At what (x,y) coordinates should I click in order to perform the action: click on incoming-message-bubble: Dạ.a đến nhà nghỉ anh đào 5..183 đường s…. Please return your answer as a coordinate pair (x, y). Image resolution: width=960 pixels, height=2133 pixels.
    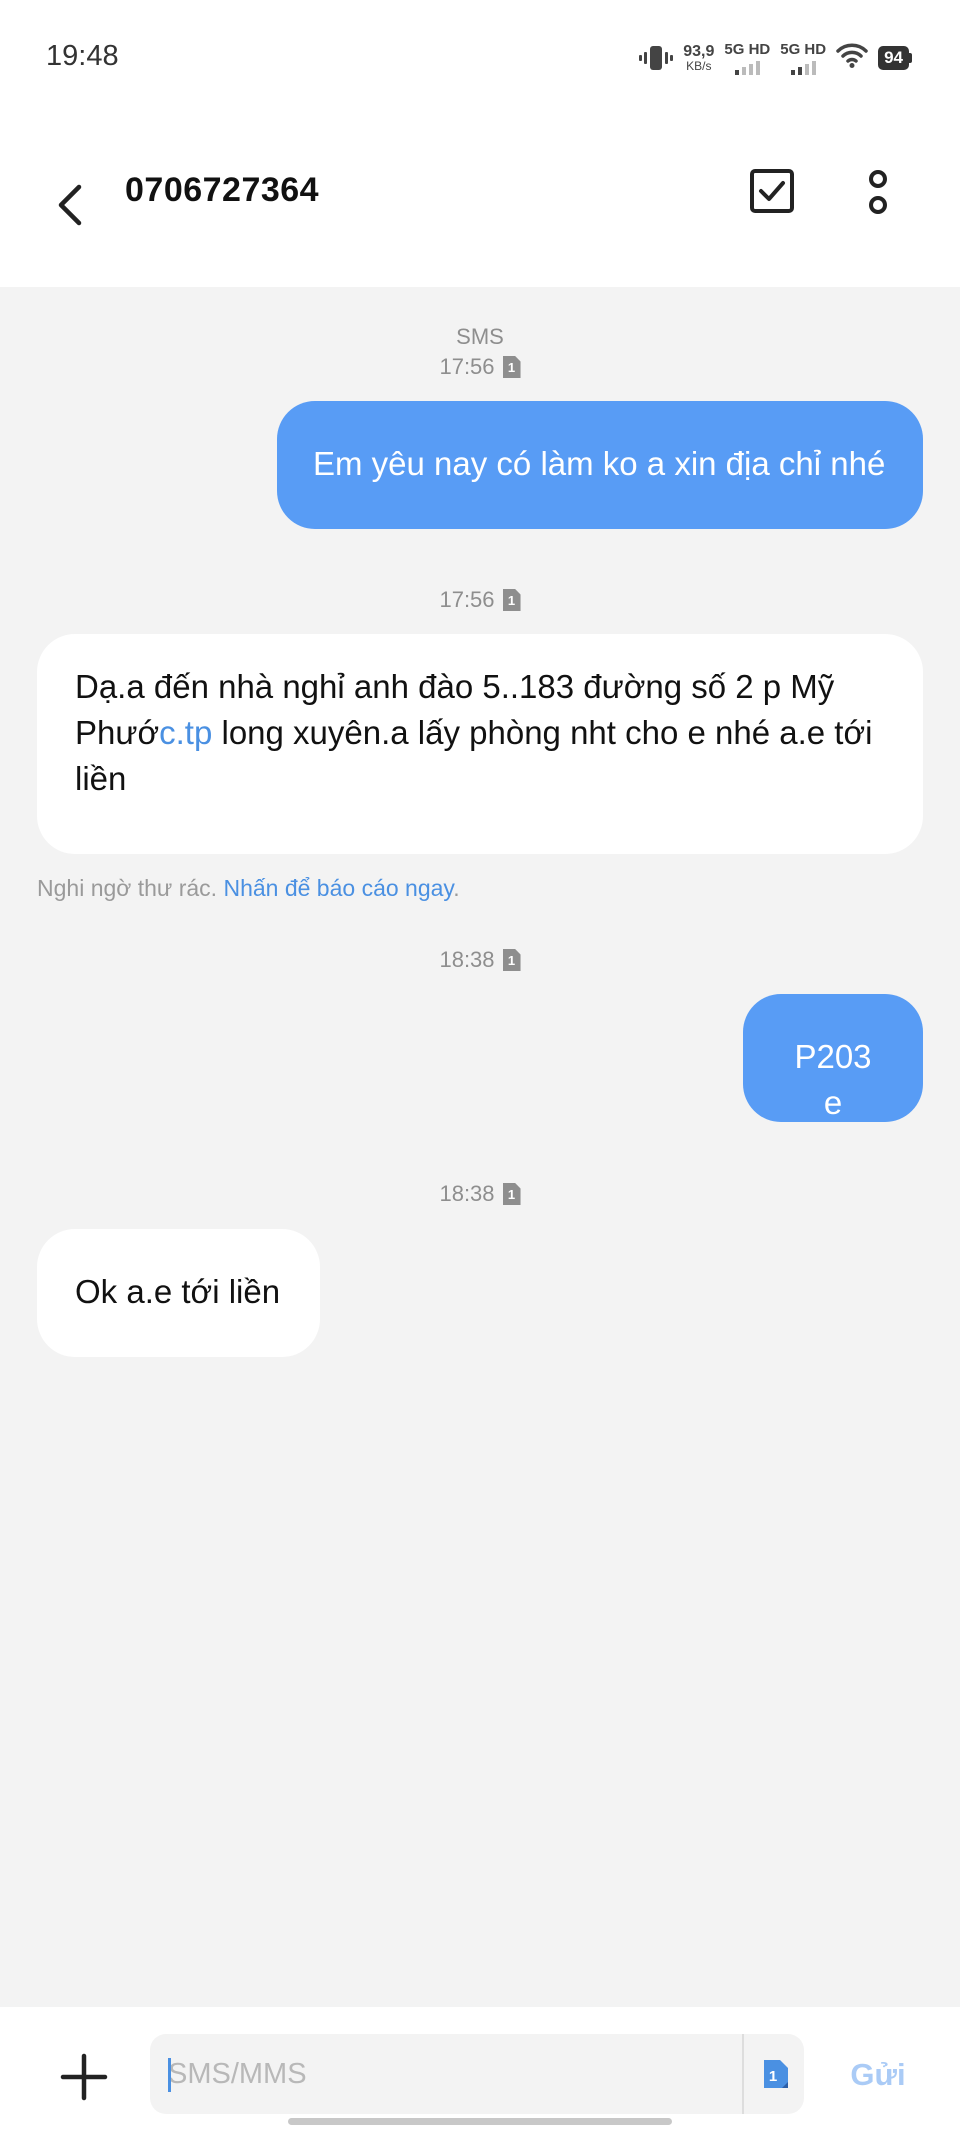
    Looking at the image, I should click on (480, 744).